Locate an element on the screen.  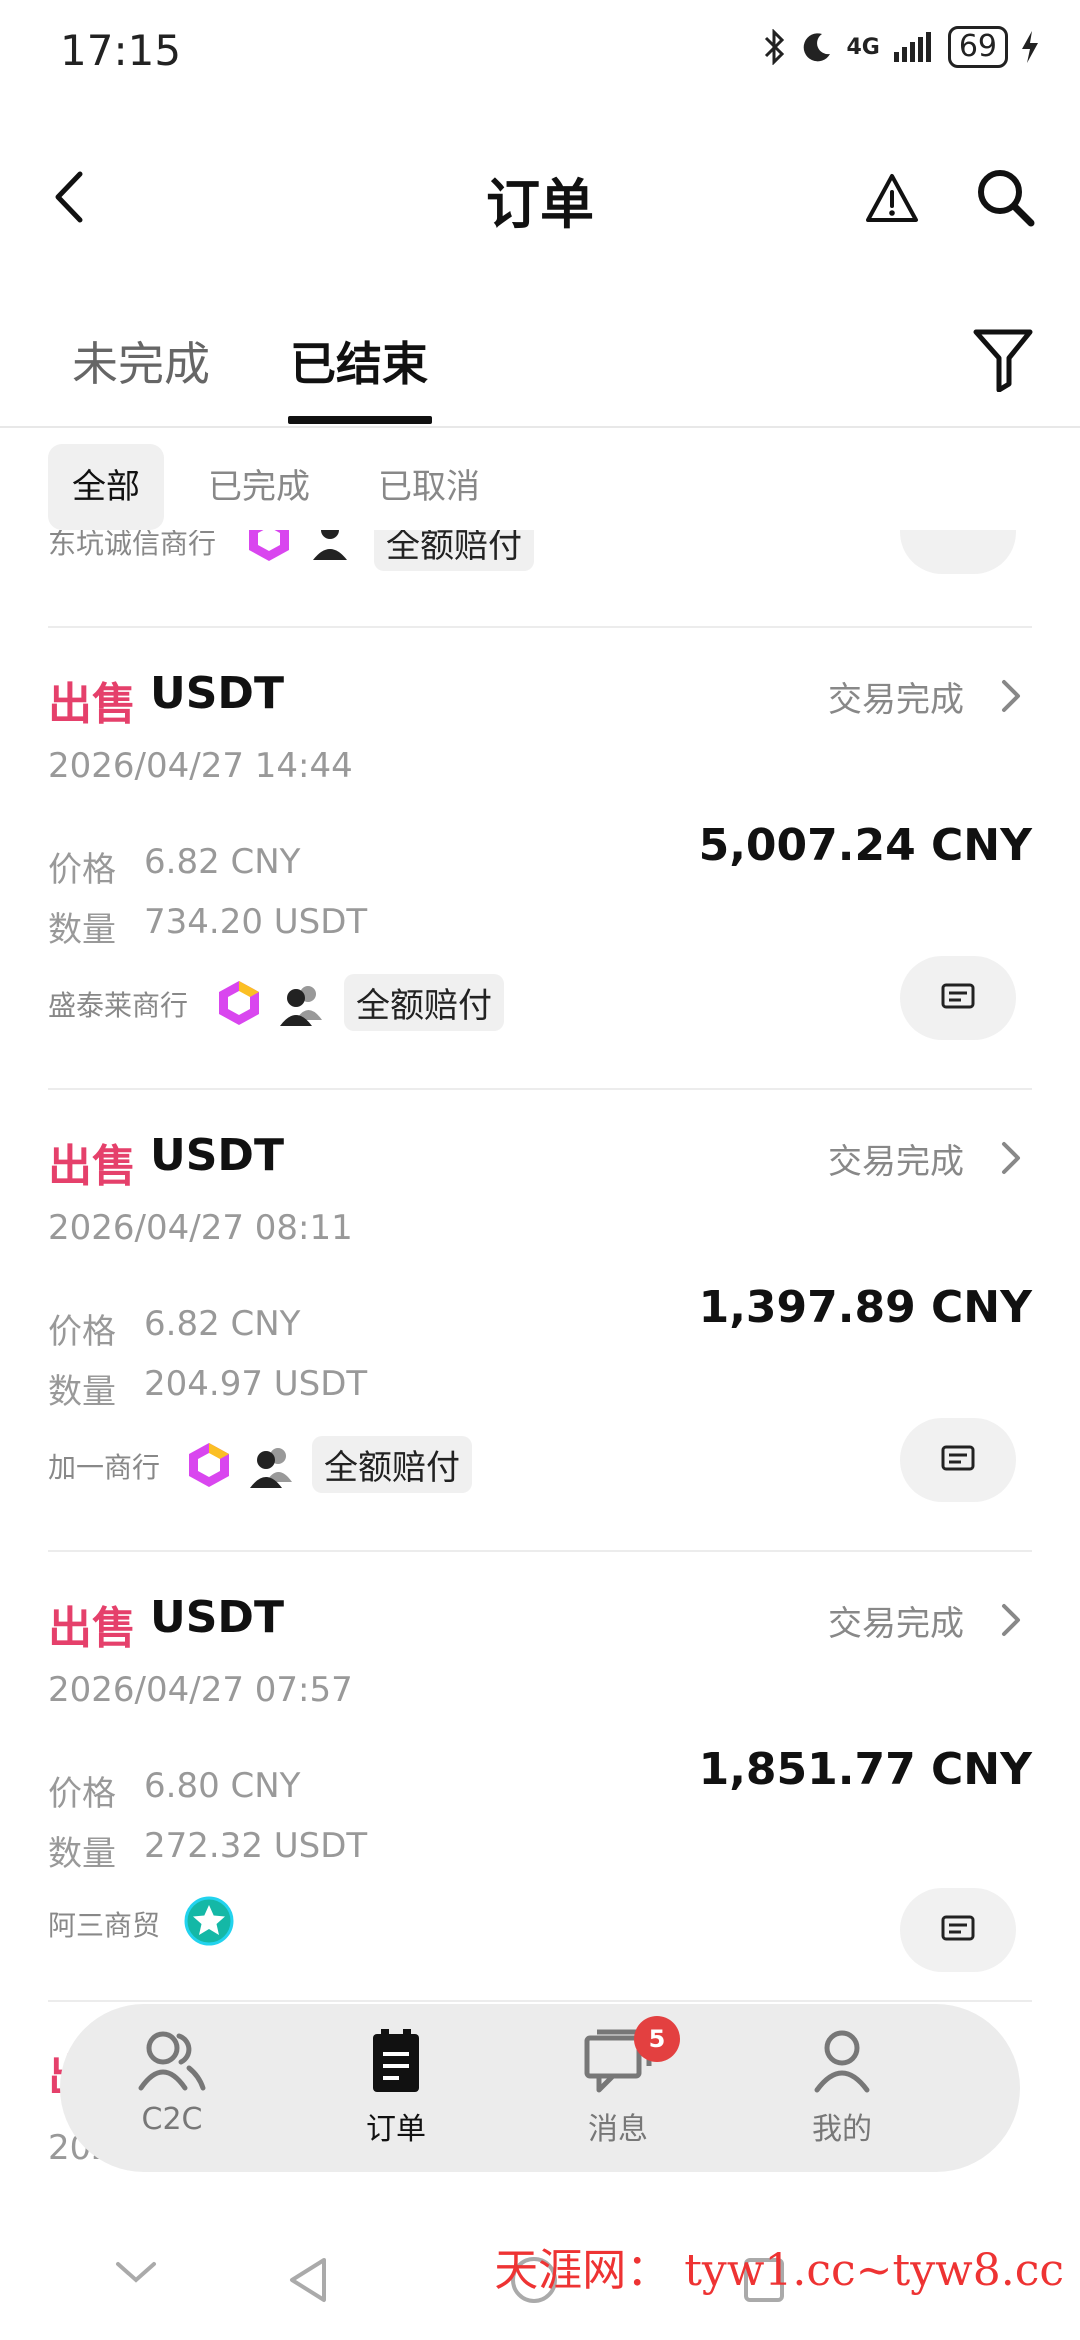
status-bar: 17:15 4G 69 is located at coordinates (540, 50).